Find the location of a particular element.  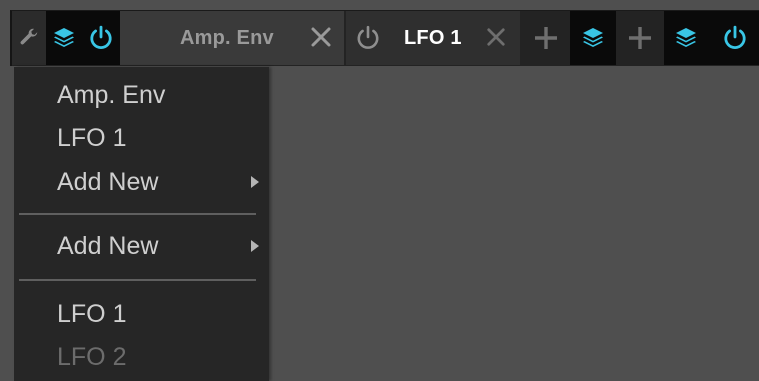

wrench-icon is located at coordinates (29, 38).